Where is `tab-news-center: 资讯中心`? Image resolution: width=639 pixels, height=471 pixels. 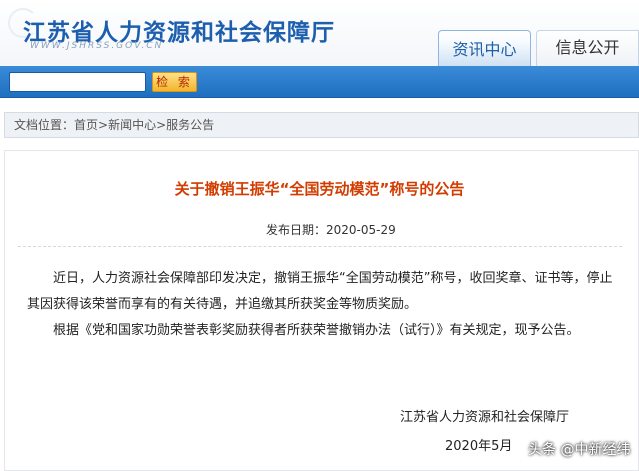 tab-news-center: 资讯中心 is located at coordinates (484, 48).